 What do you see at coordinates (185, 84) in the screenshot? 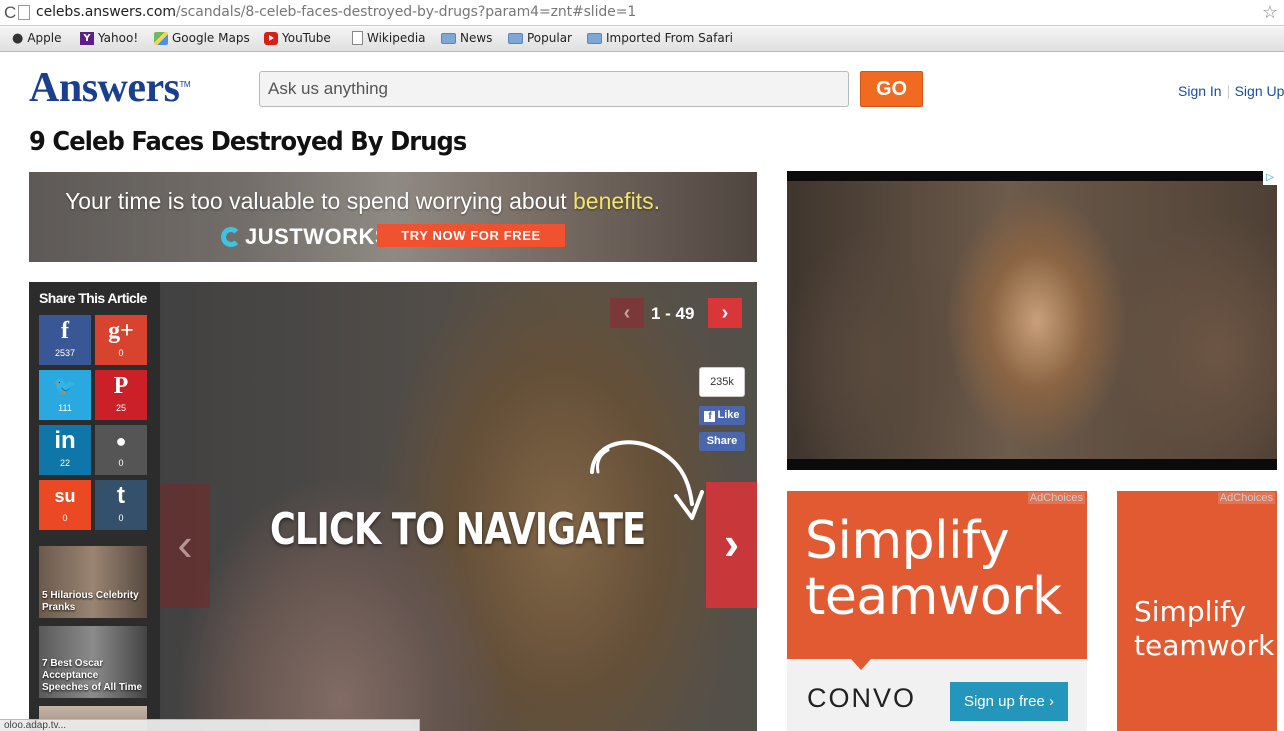
I see `trademark-mark: TM` at bounding box center [185, 84].